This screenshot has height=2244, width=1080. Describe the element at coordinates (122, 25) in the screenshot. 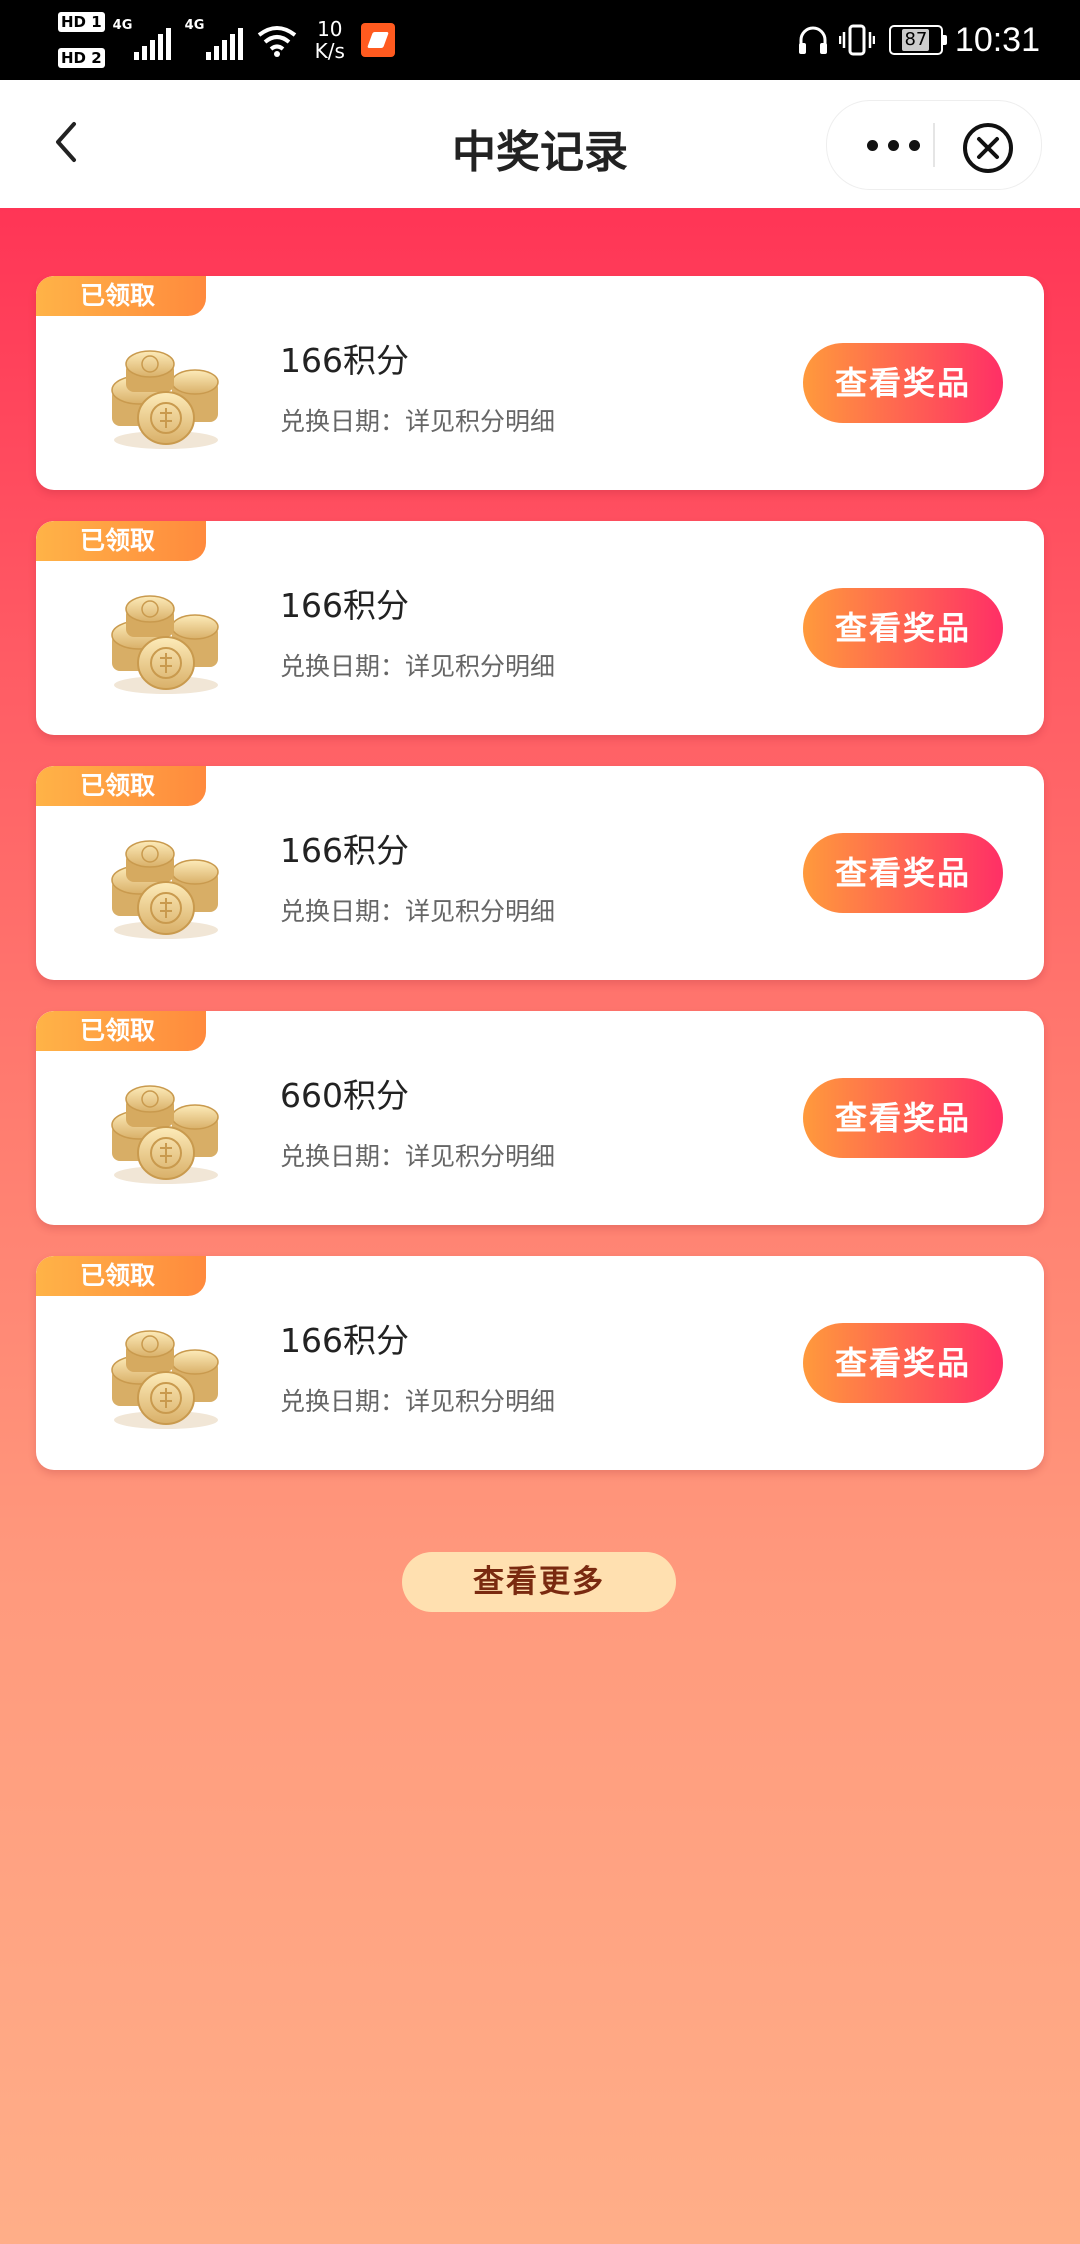

I see `network-type-1: 4G` at that location.